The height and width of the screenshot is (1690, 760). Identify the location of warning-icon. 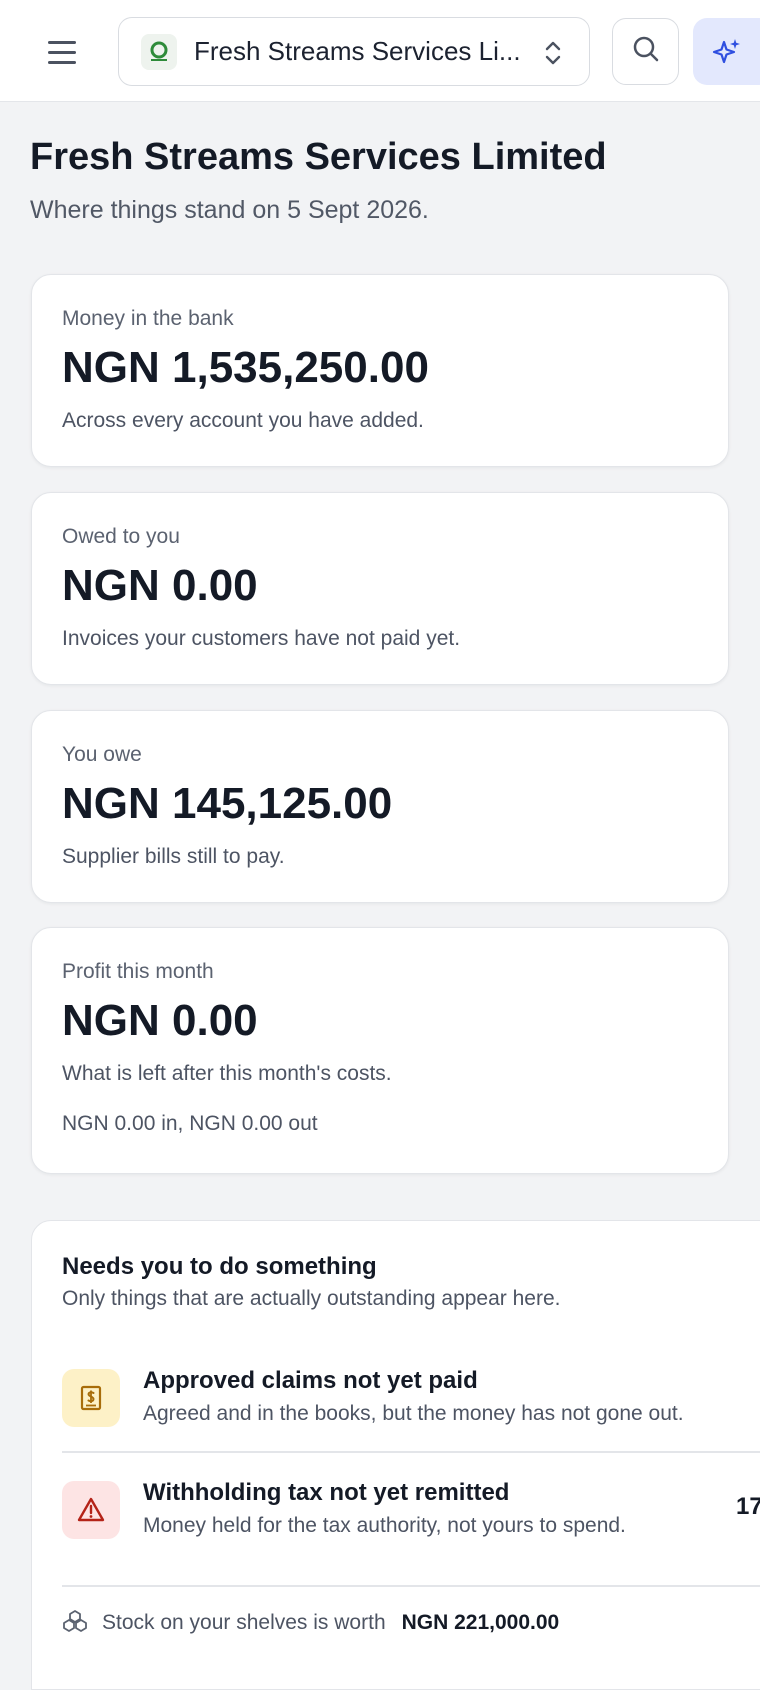
(91, 1510).